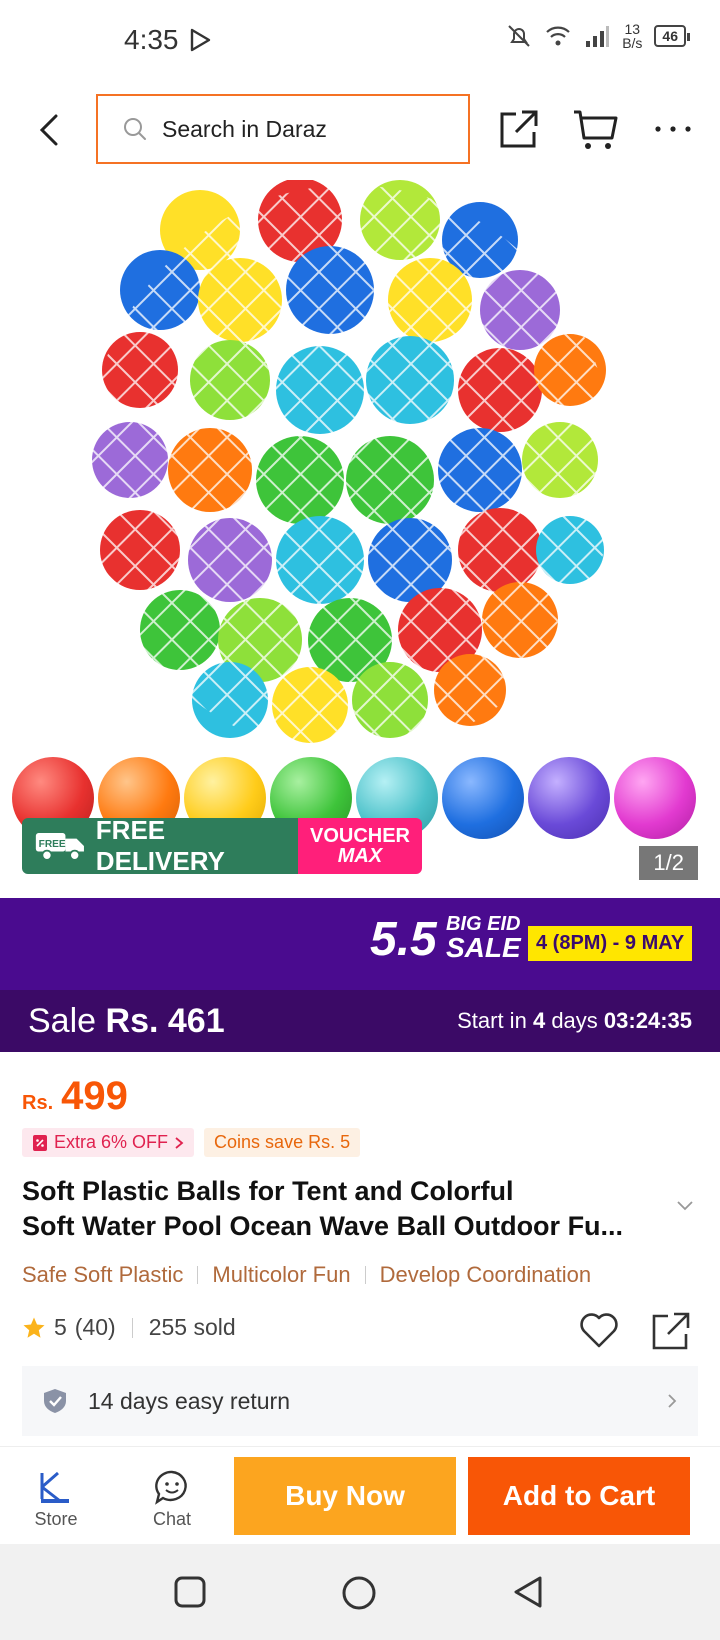 The width and height of the screenshot is (720, 1640). Describe the element at coordinates (282, 1142) in the screenshot. I see `coins-chip: Coins save Rs. 5` at that location.